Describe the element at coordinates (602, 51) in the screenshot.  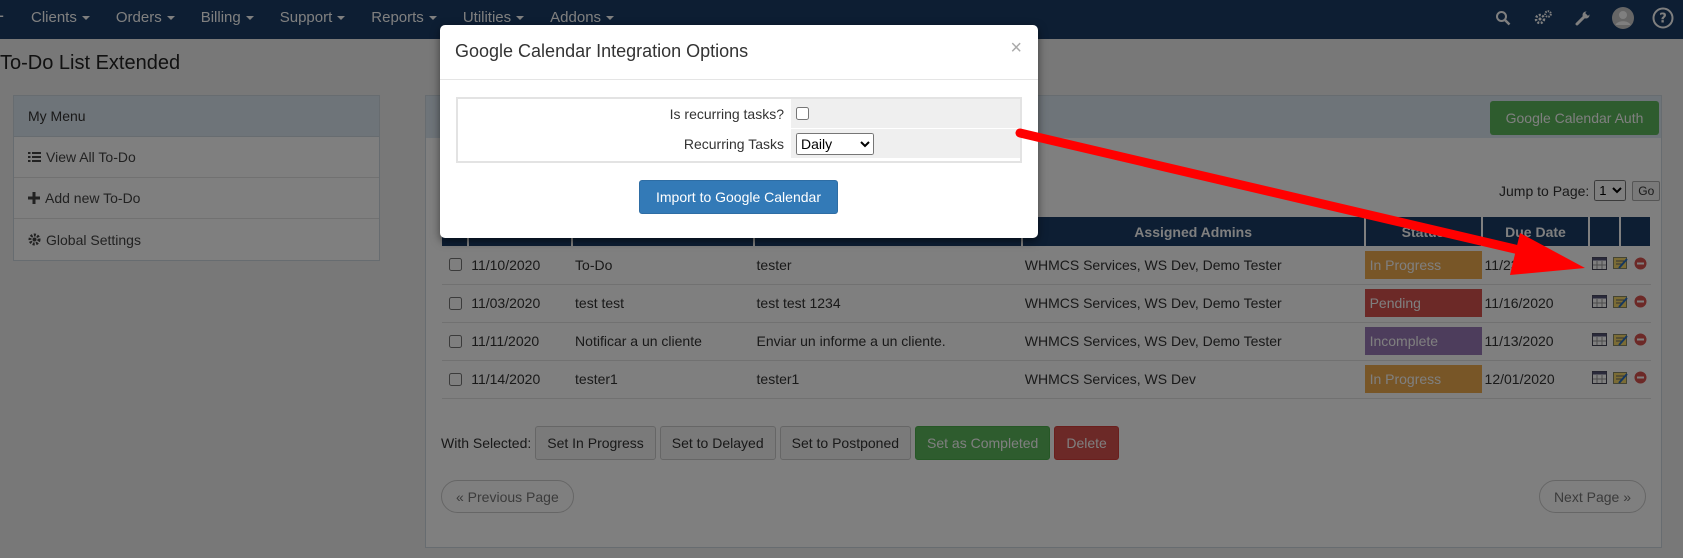
I see `modal-title: Google Calendar Integration Options` at that location.